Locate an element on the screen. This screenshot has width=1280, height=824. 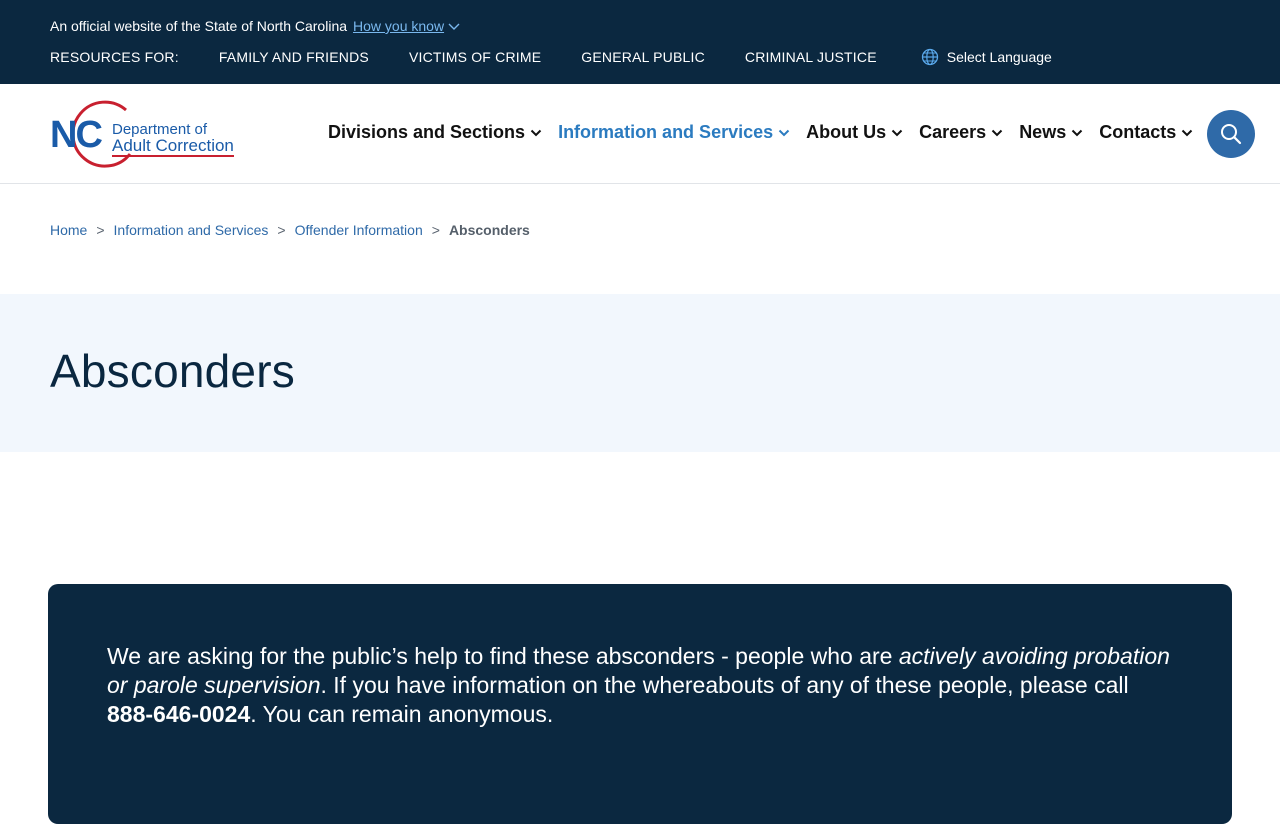
nav-item-about-us: About Us is located at coordinates (854, 132).